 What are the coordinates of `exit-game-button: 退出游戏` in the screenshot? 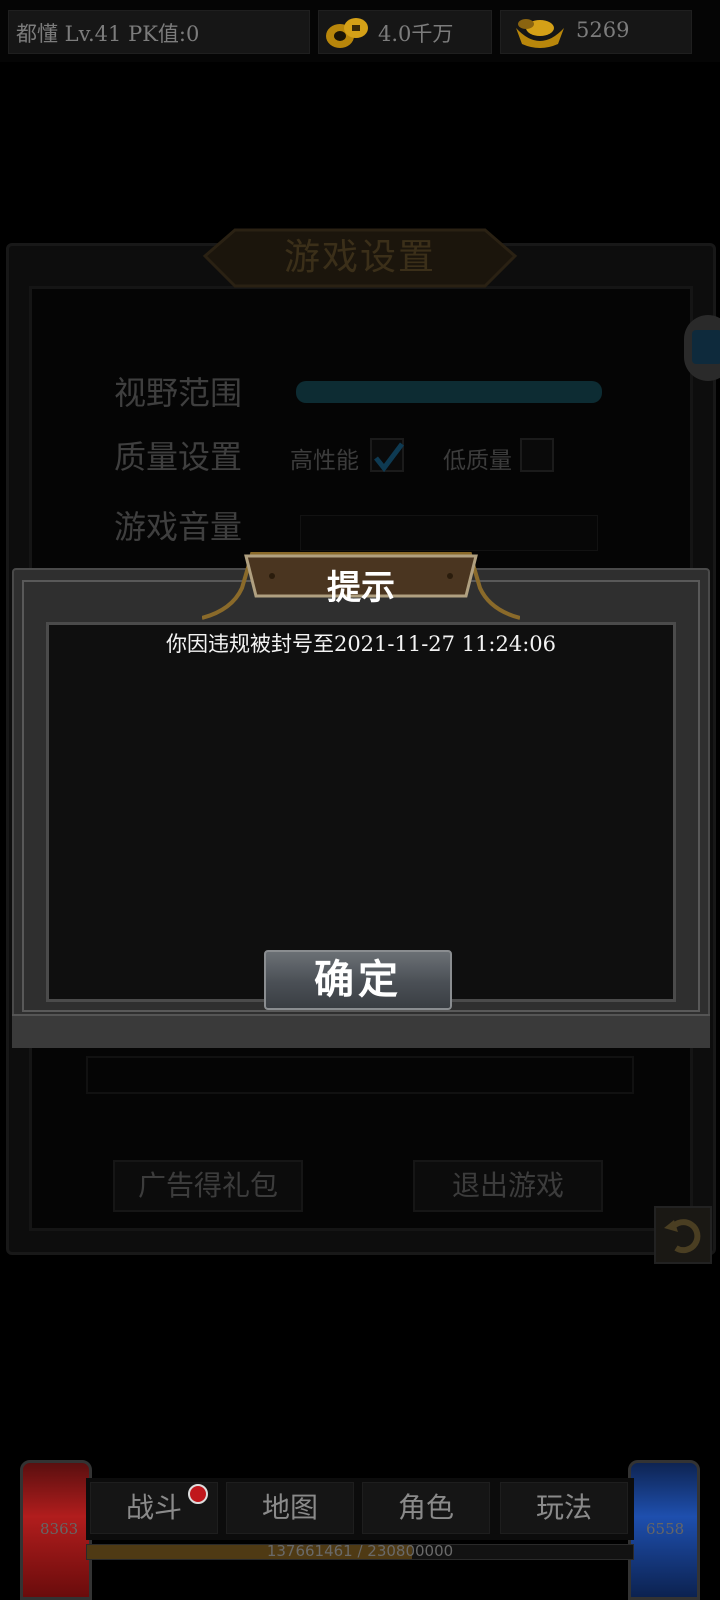 It's located at (508, 1186).